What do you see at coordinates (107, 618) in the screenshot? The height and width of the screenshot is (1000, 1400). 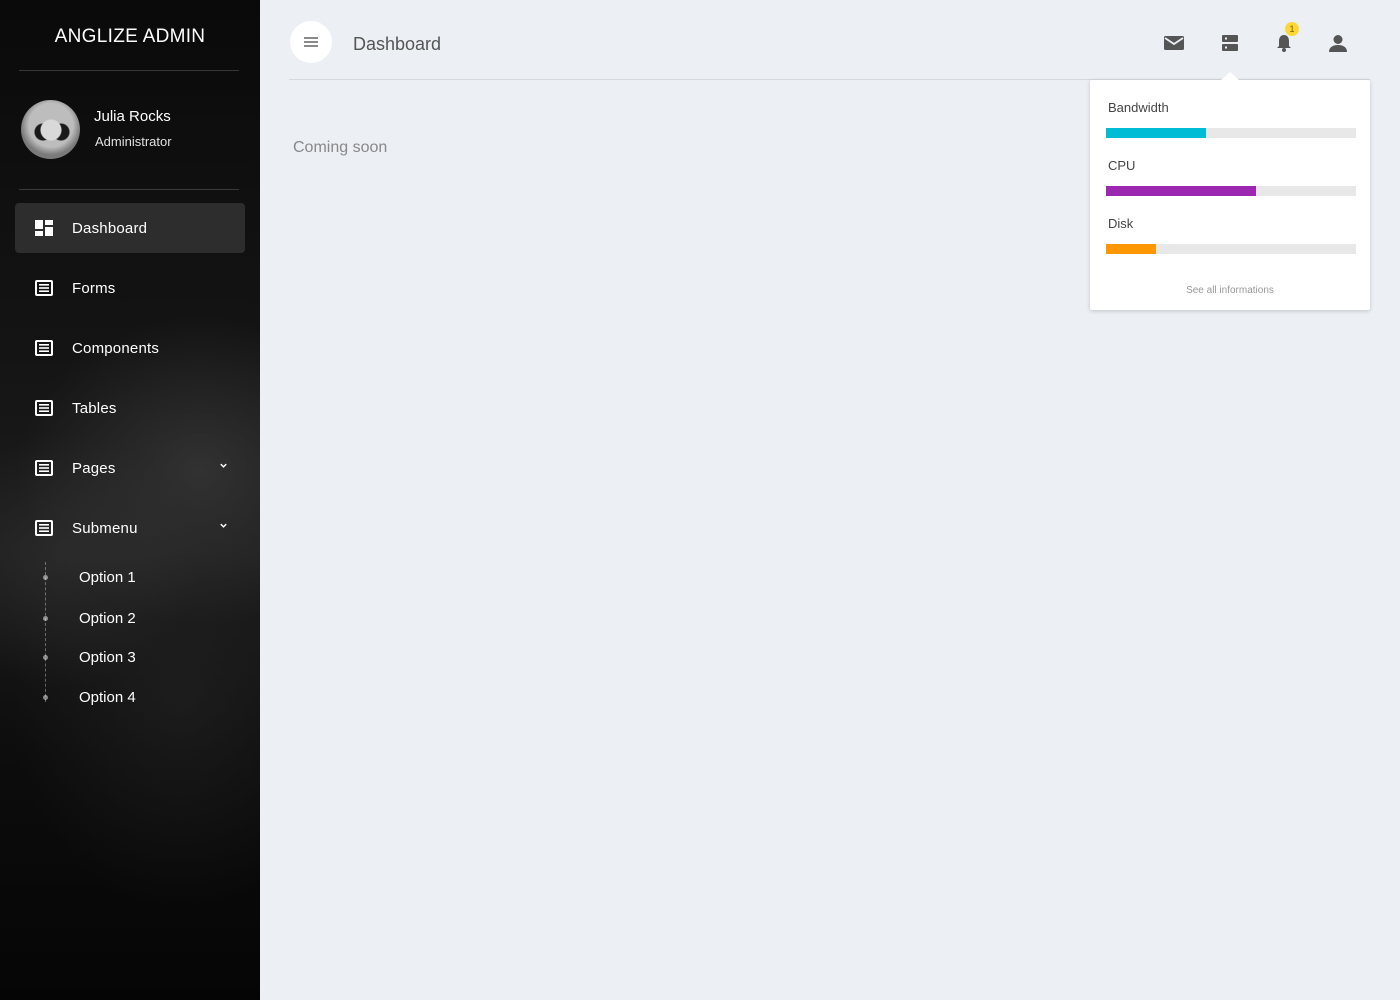 I see `submenu-option-label: Option 2` at bounding box center [107, 618].